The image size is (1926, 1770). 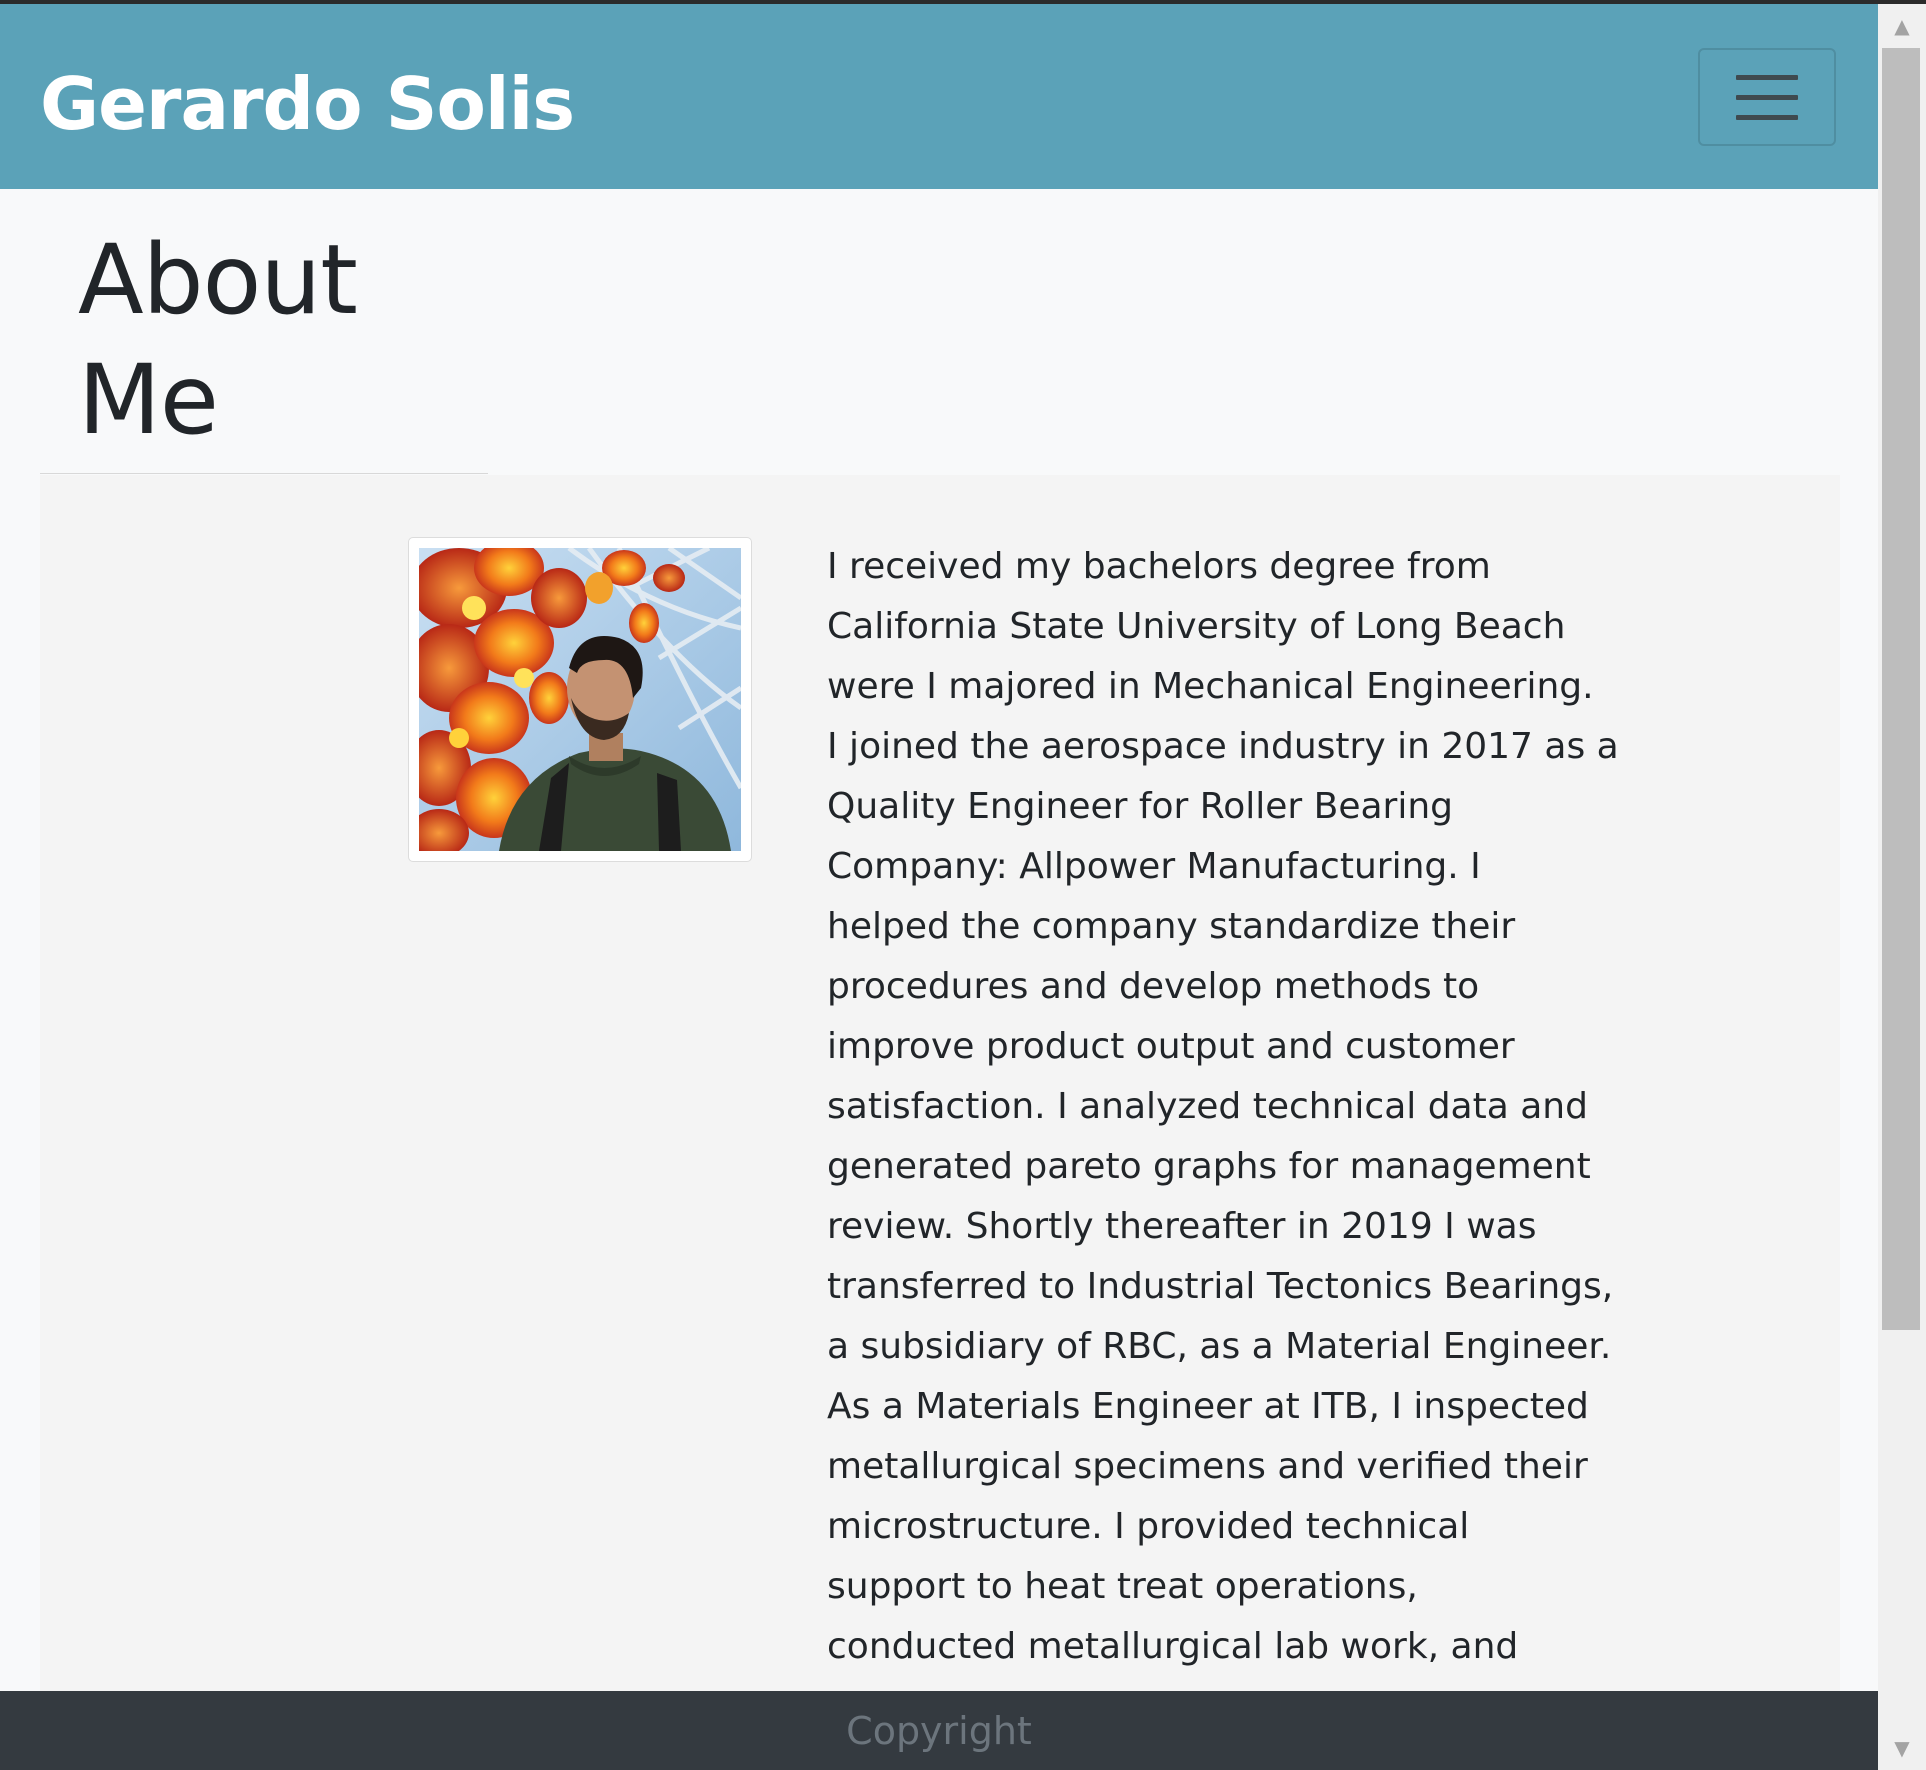 What do you see at coordinates (939, 96) in the screenshot?
I see `navbar: Gerardo Solis` at bounding box center [939, 96].